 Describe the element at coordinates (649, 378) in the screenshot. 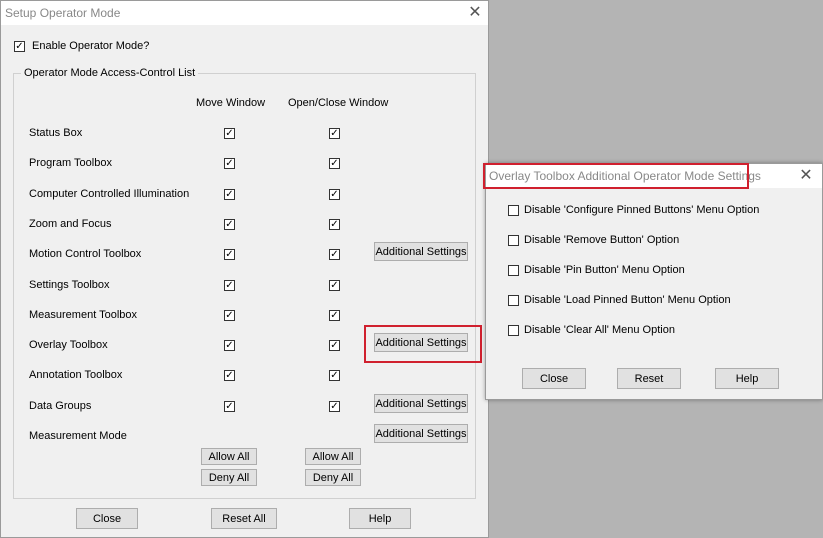

I see `overlay-reset-button: Reset` at that location.